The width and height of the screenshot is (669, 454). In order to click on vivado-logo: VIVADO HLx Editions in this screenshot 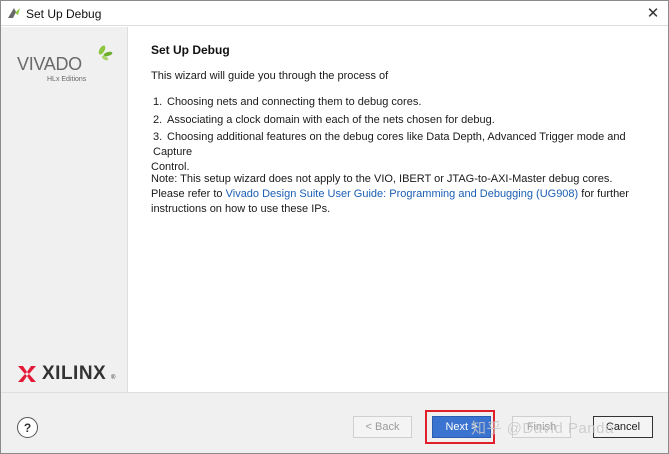, I will do `click(67, 65)`.